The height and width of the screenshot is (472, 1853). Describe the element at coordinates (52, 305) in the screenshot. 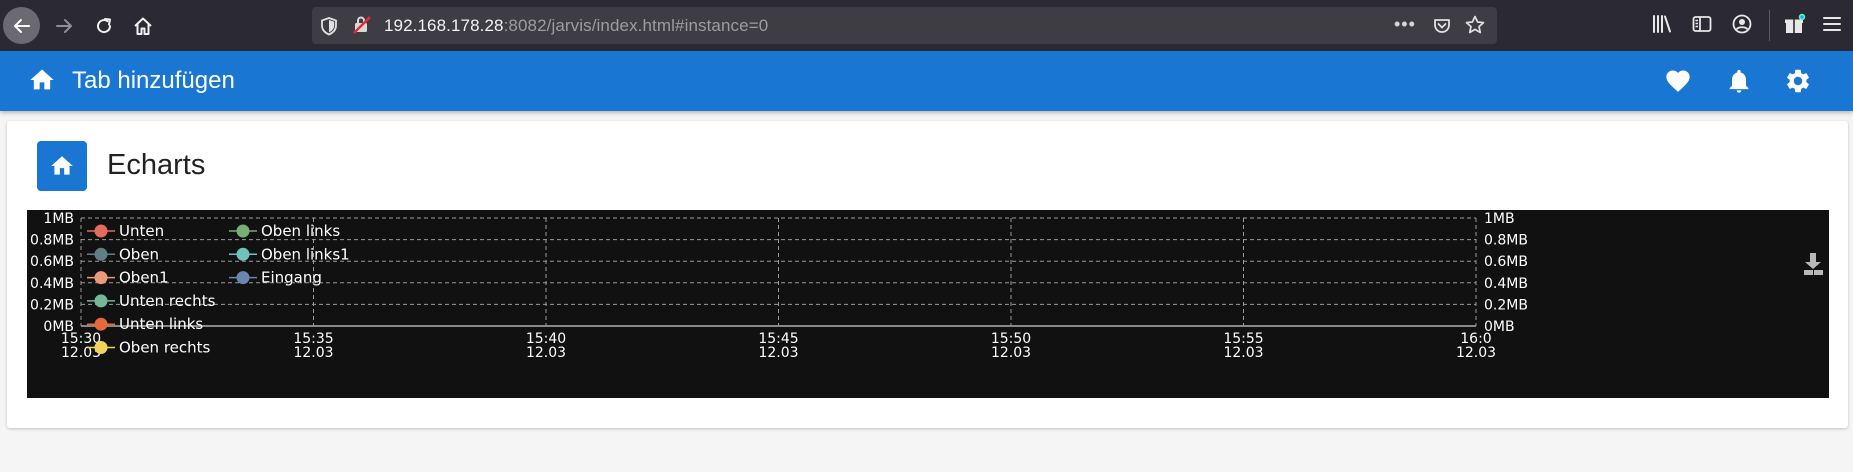

I see `y-axis-left-tick-label: 0.2MB` at that location.